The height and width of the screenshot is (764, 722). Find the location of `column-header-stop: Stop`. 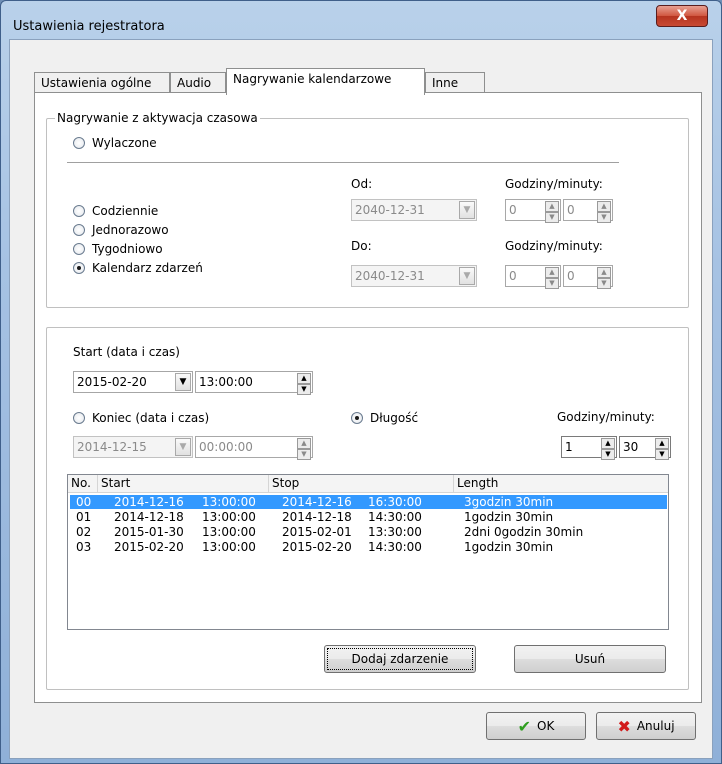

column-header-stop: Stop is located at coordinates (361, 484).